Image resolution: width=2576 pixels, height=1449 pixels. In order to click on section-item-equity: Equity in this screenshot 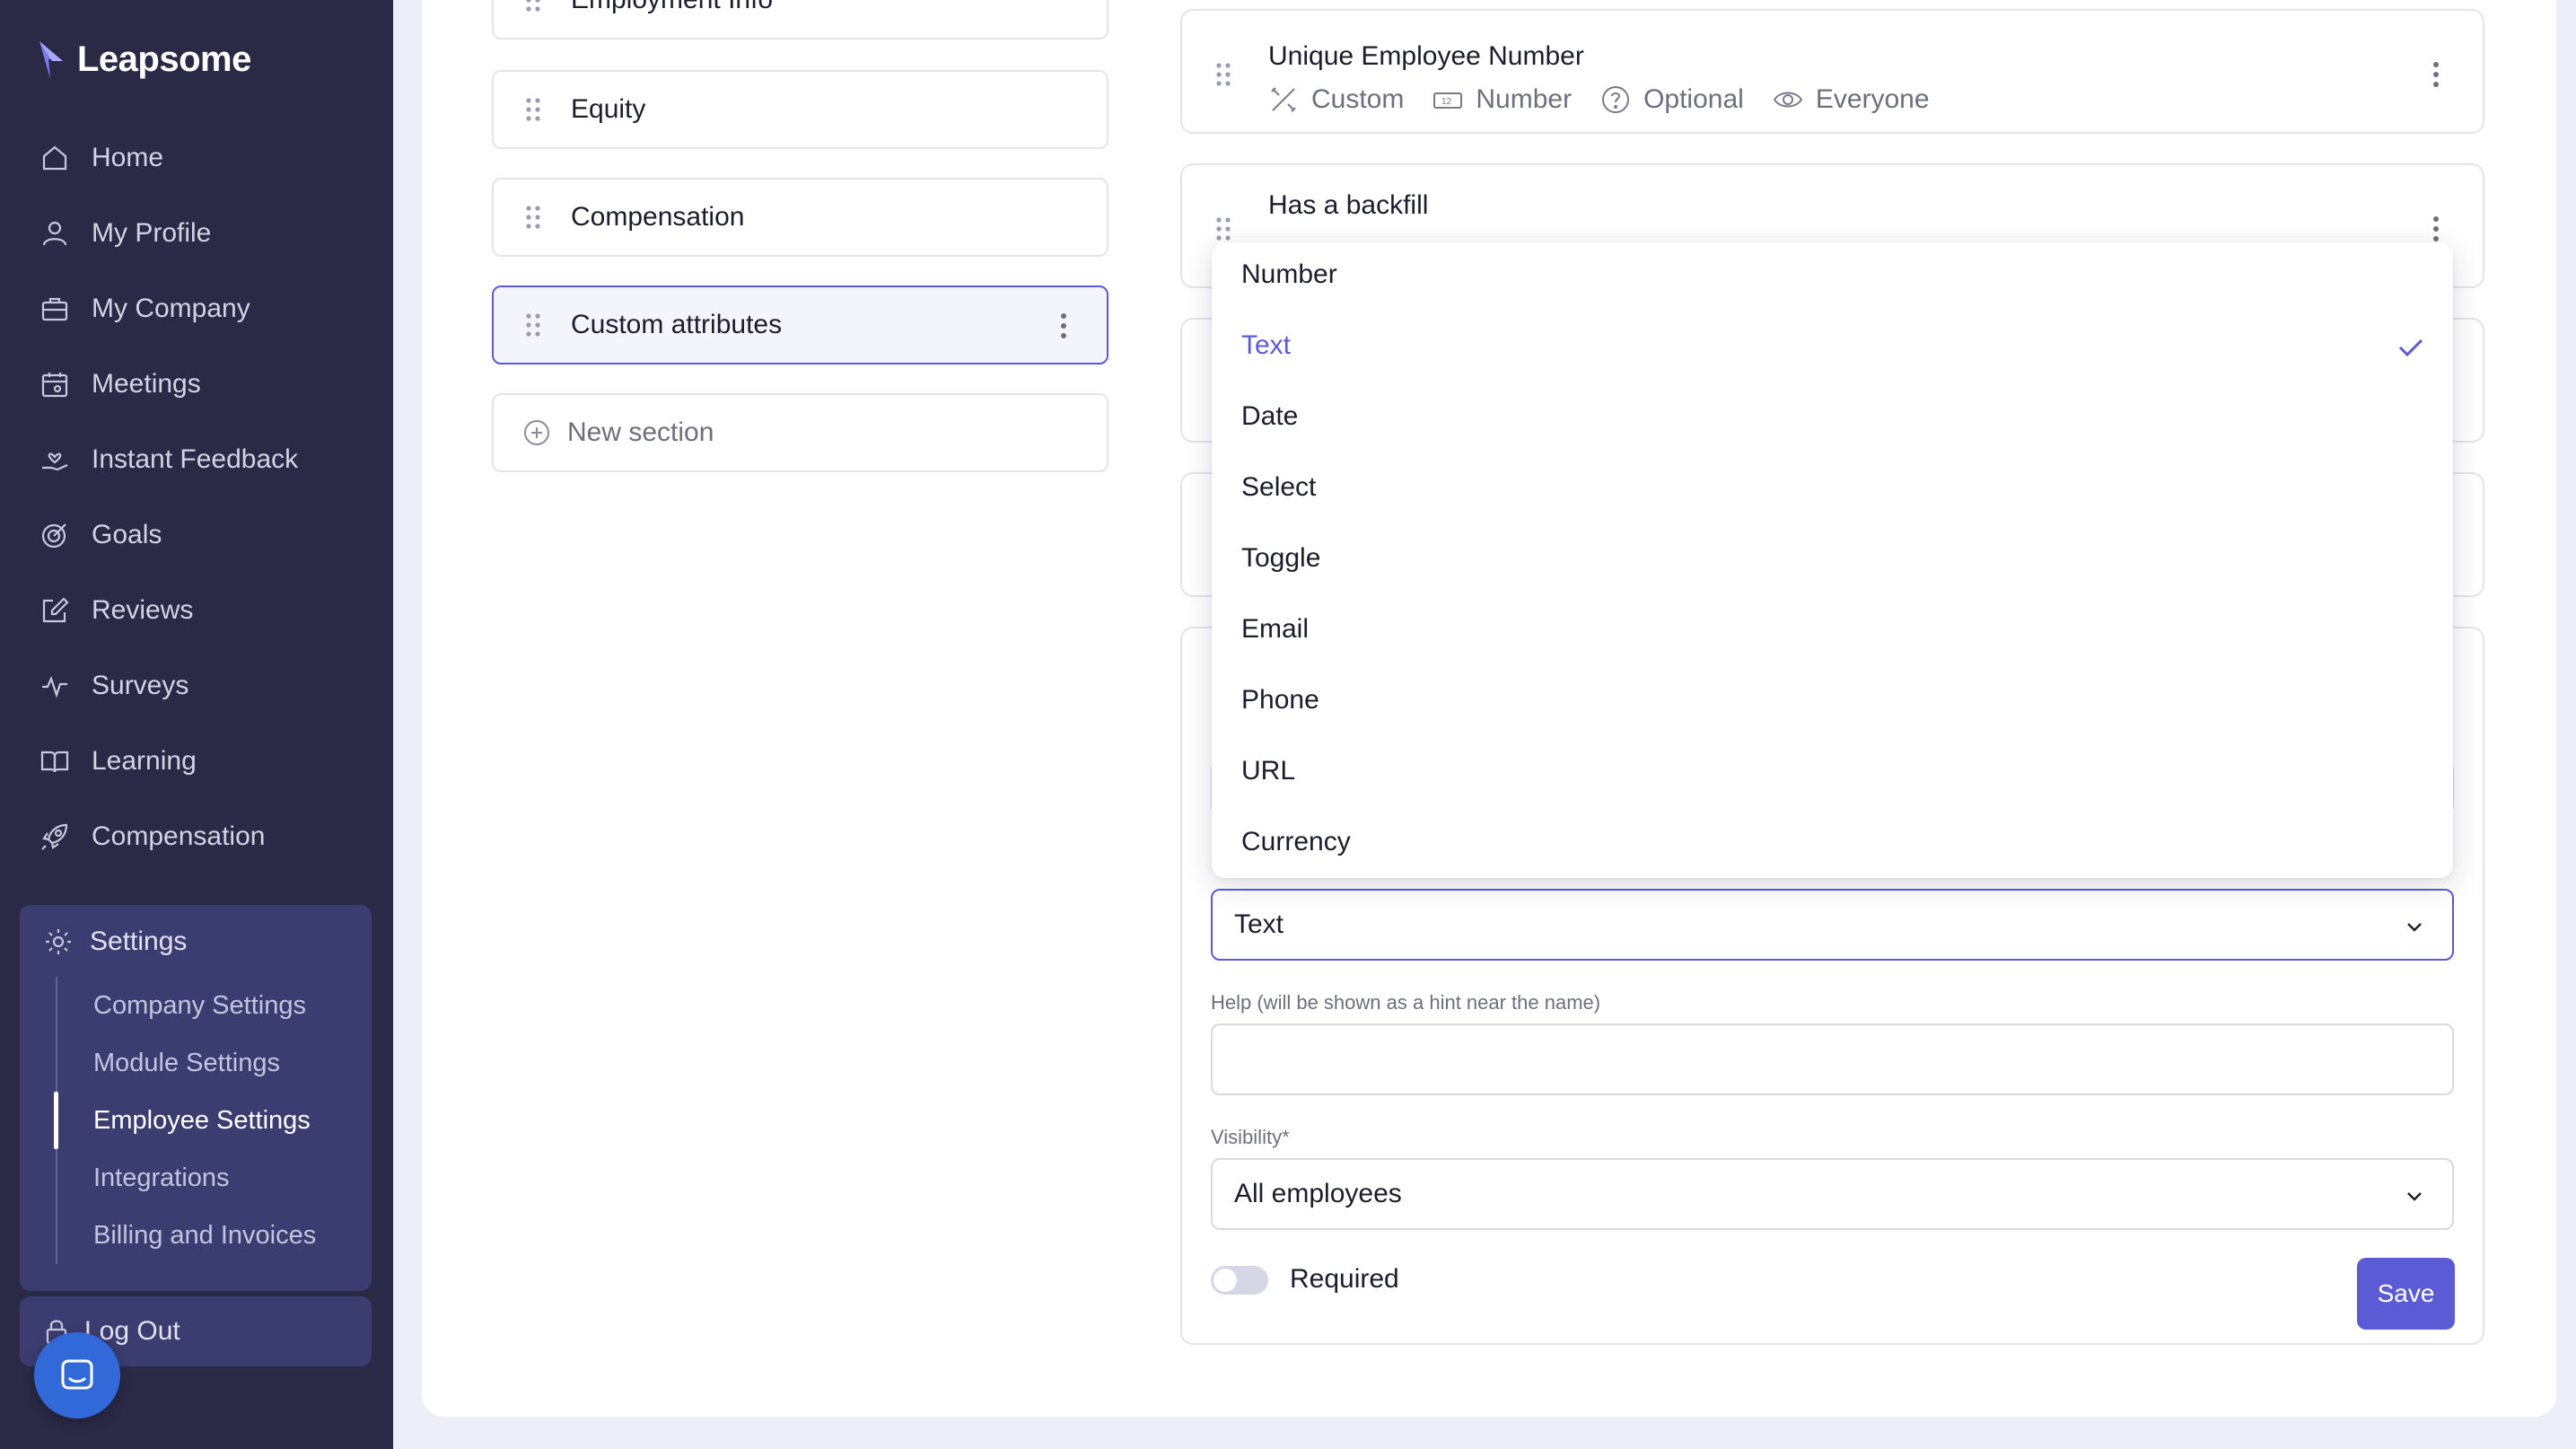, I will do `click(800, 109)`.